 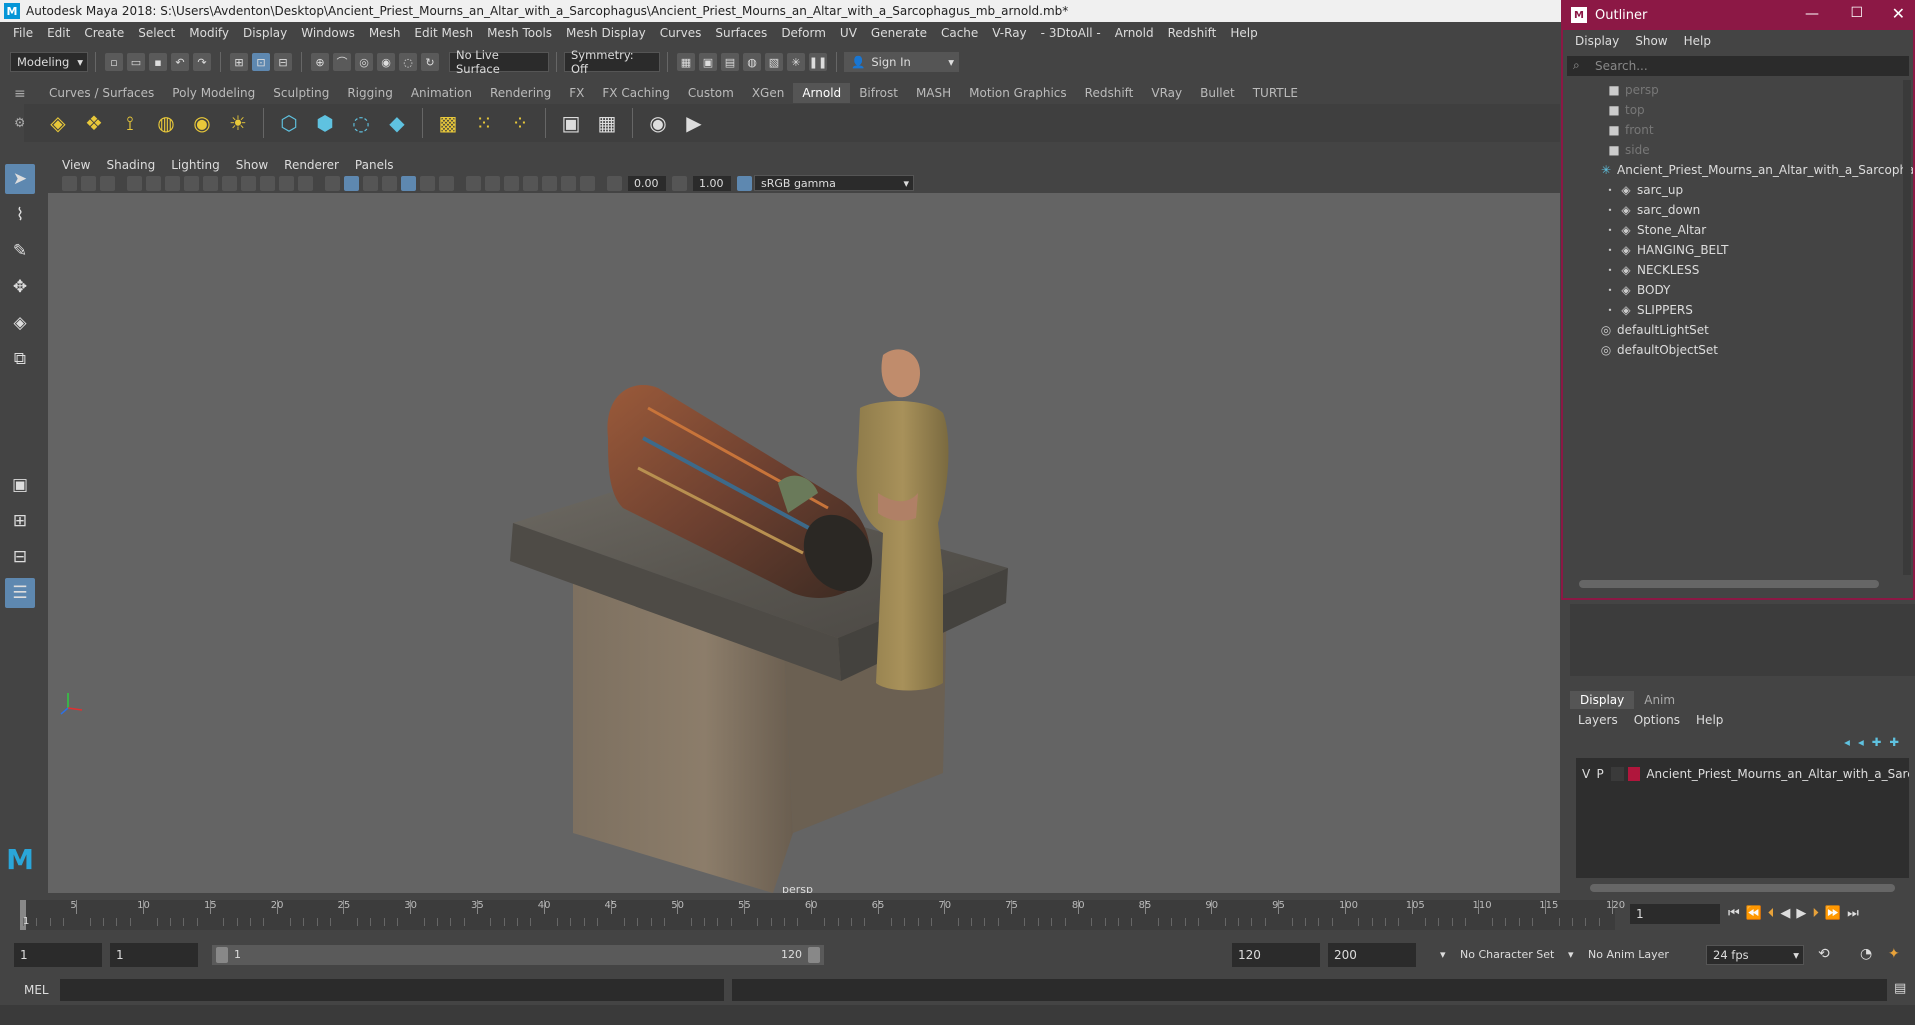 What do you see at coordinates (679, 183) in the screenshot?
I see `gamma-icon` at bounding box center [679, 183].